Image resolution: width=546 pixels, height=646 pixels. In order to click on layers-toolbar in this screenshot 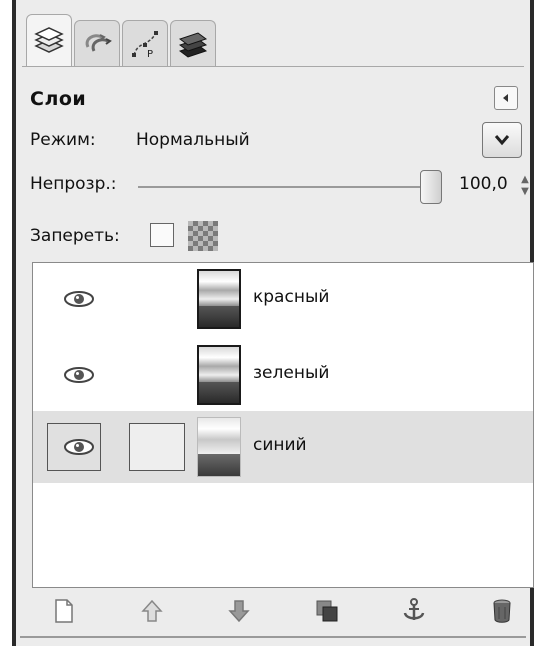, I will do `click(283, 611)`.